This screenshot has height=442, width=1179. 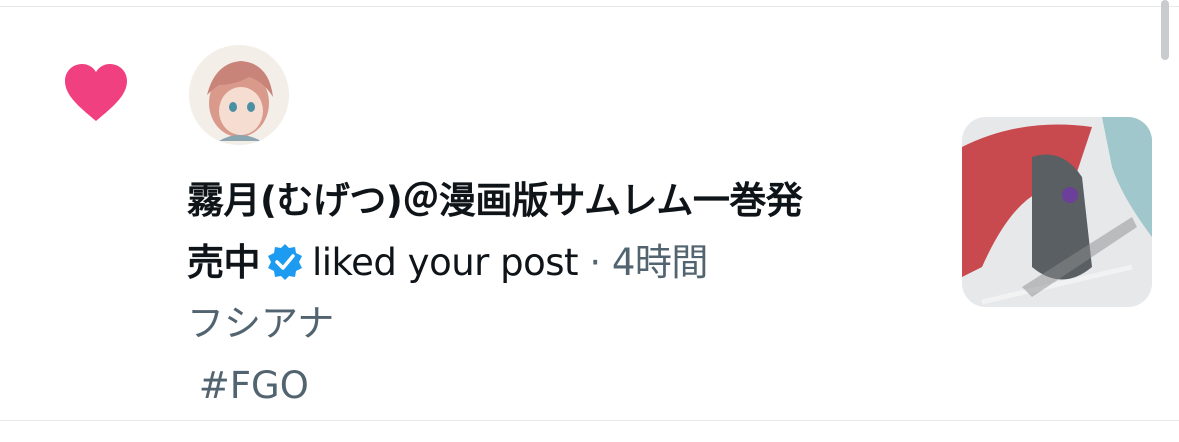 I want to click on timestamp: 4時間, so click(x=660, y=262).